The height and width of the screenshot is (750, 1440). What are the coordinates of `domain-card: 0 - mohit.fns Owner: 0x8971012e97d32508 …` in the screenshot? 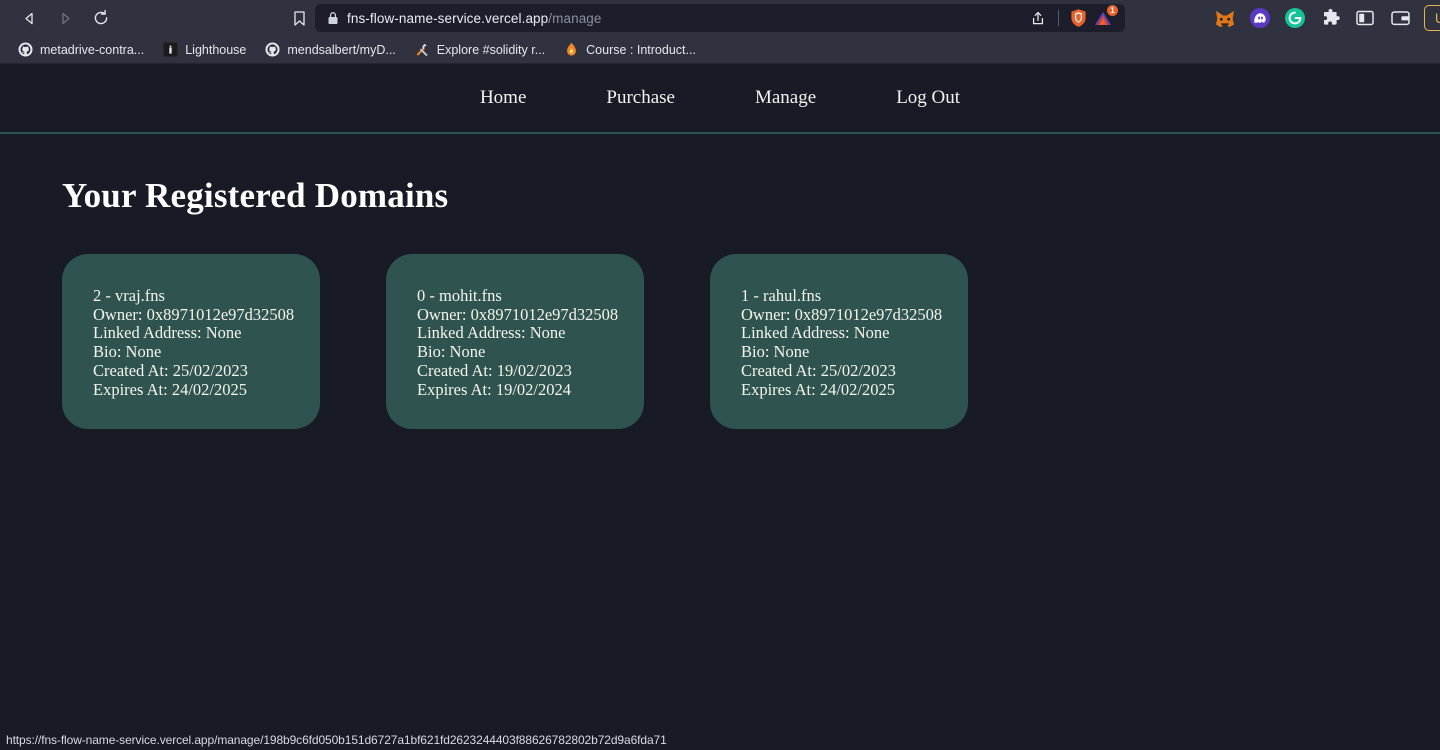 It's located at (515, 341).